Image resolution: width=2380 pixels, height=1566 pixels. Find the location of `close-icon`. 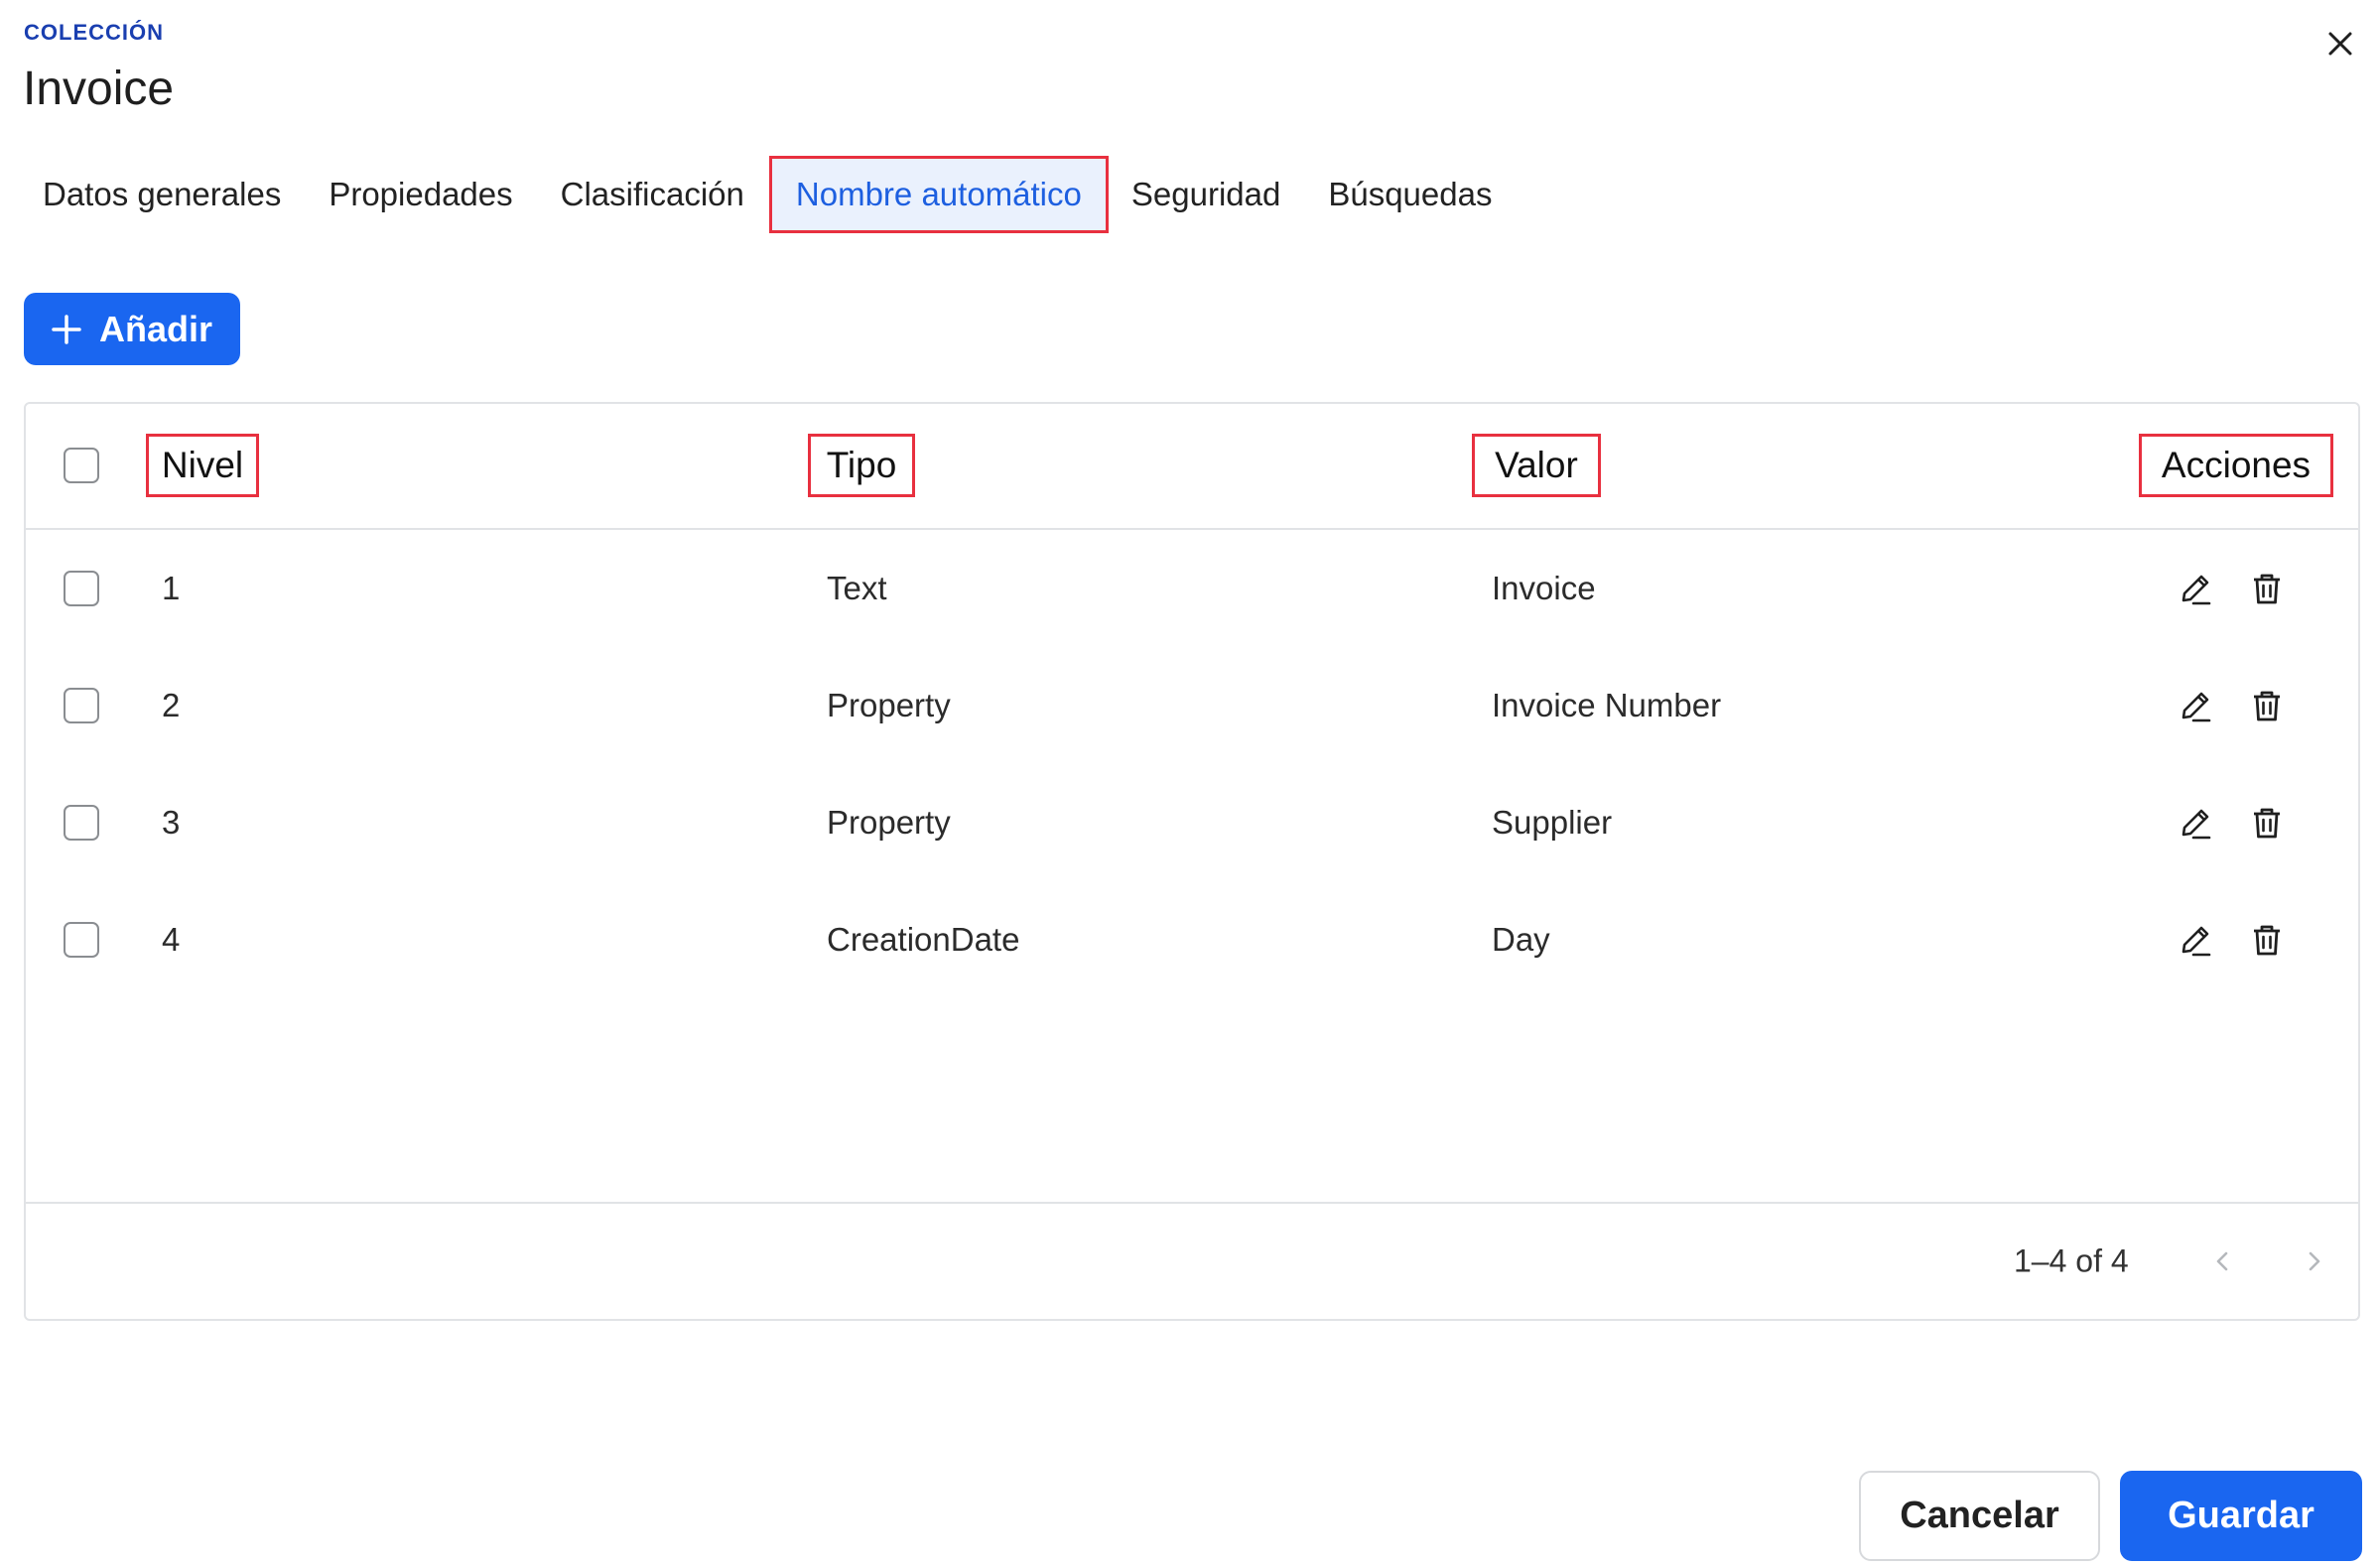

close-icon is located at coordinates (2340, 44).